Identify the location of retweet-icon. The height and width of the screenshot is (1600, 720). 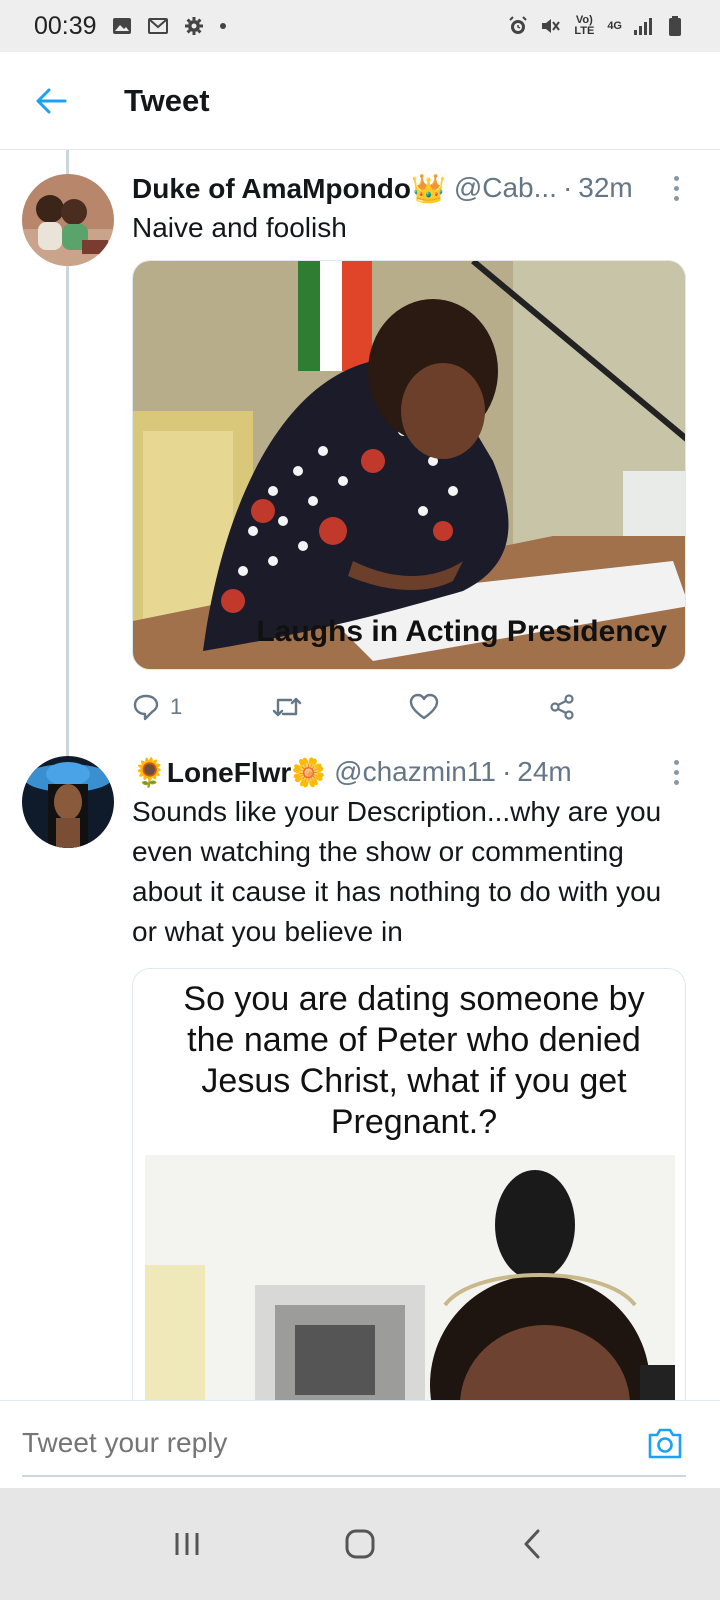
(286, 707).